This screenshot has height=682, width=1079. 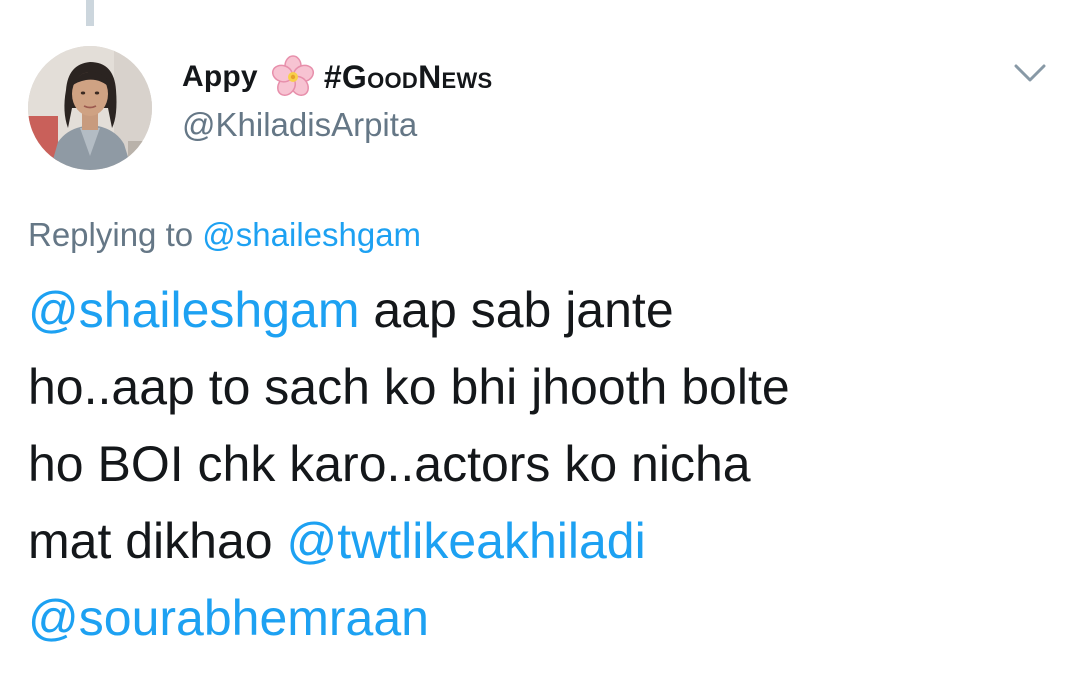 I want to click on author-name-row: Appy #GoodNews, so click(x=337, y=77).